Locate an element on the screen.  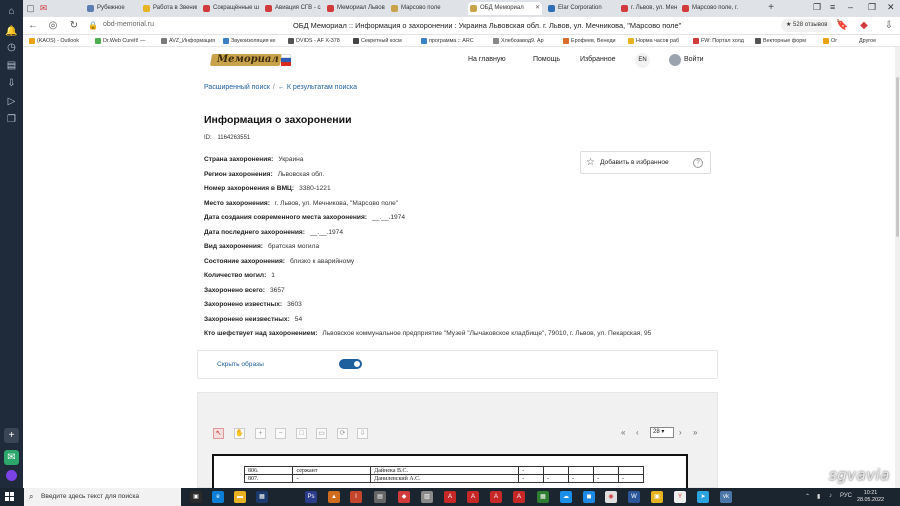
bookmark-item: Хлебозавод9. Ар is located at coordinates (518, 41).